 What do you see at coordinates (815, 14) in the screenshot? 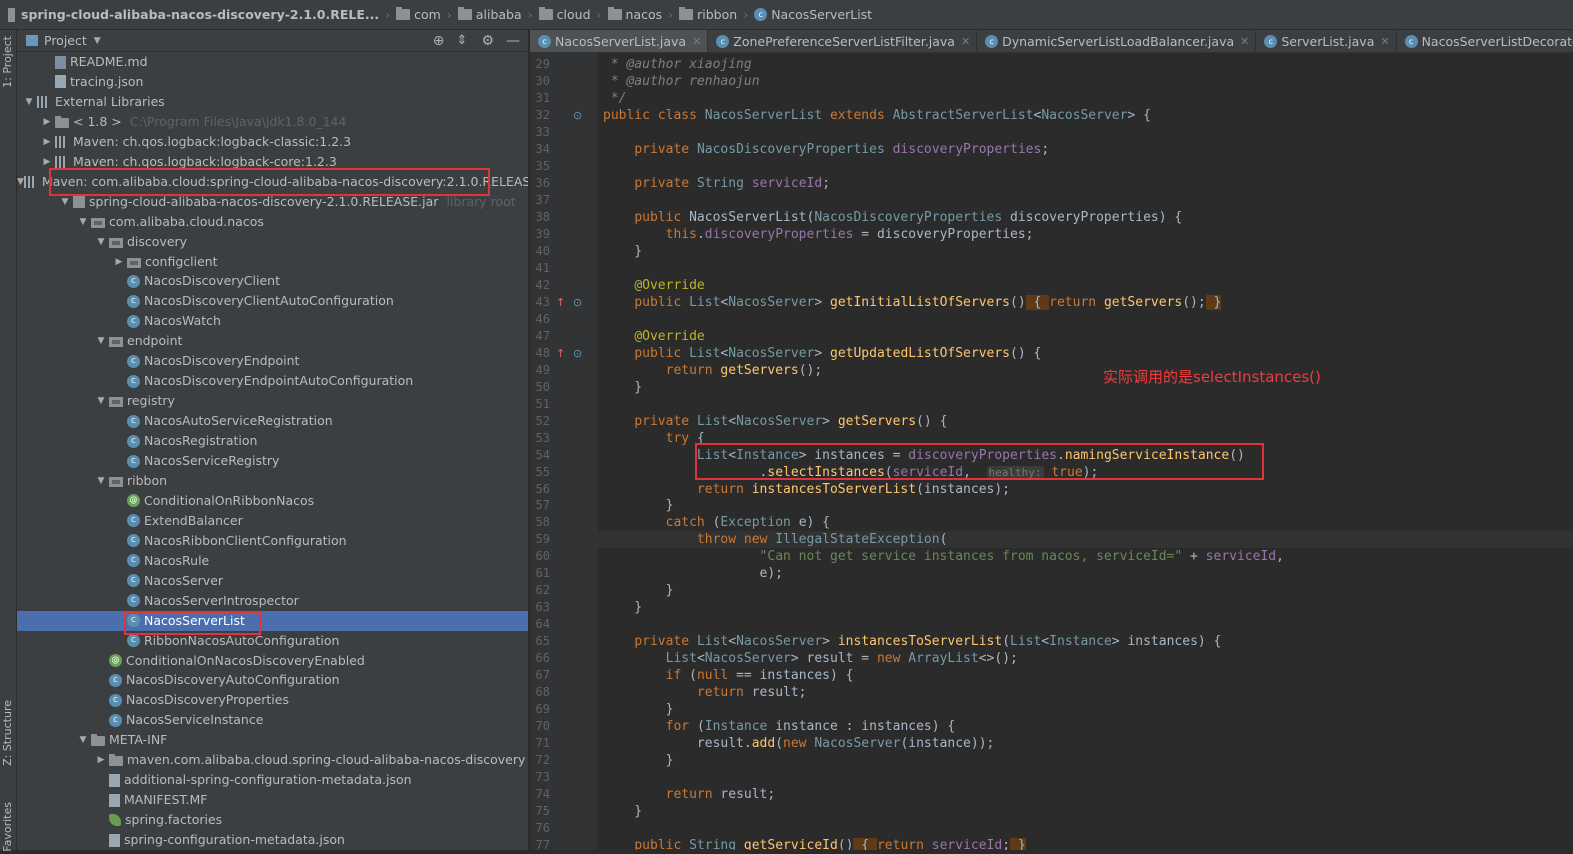
I see `breadcrumb-item: c NacosServerList` at bounding box center [815, 14].